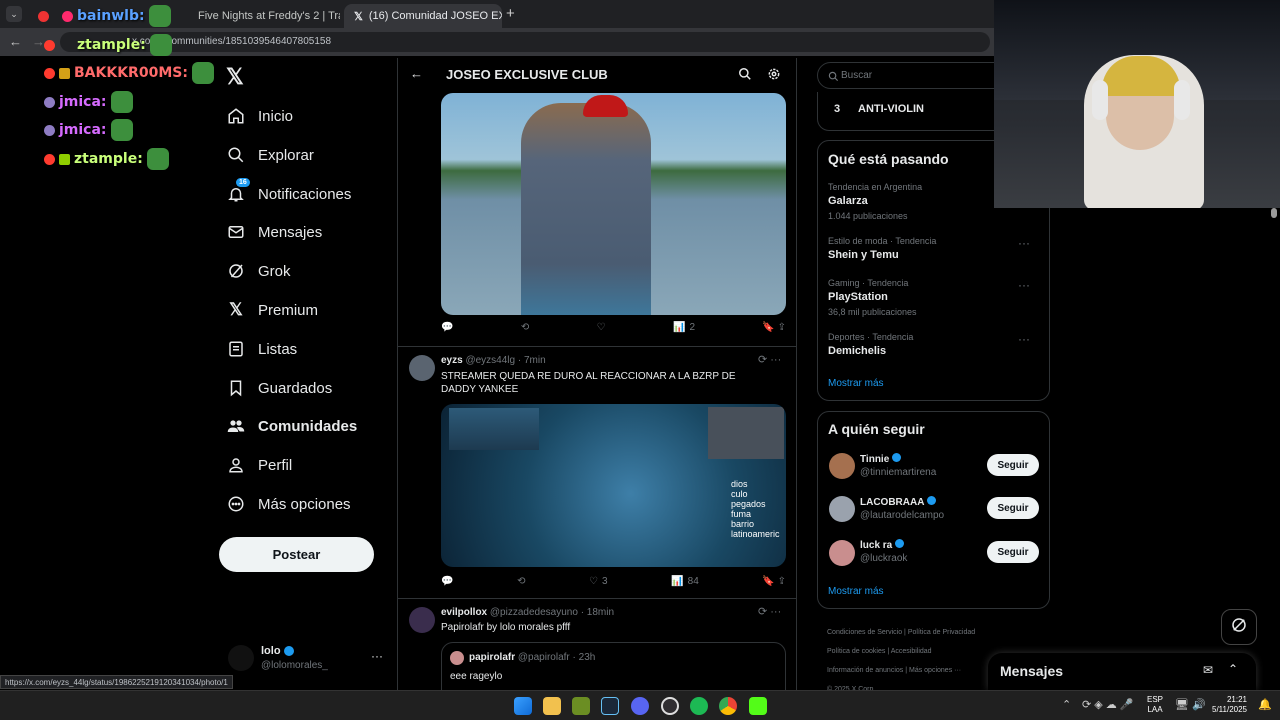  Describe the element at coordinates (1108, 704) in the screenshot. I see `tray-icons: ⟳ ◈ ☁ 🎤` at that location.